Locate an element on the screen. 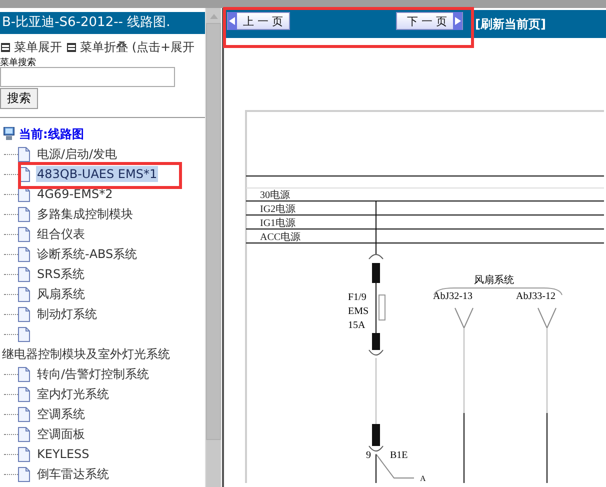  tree-item: 转向/告警灯控制系统 is located at coordinates (93, 374).